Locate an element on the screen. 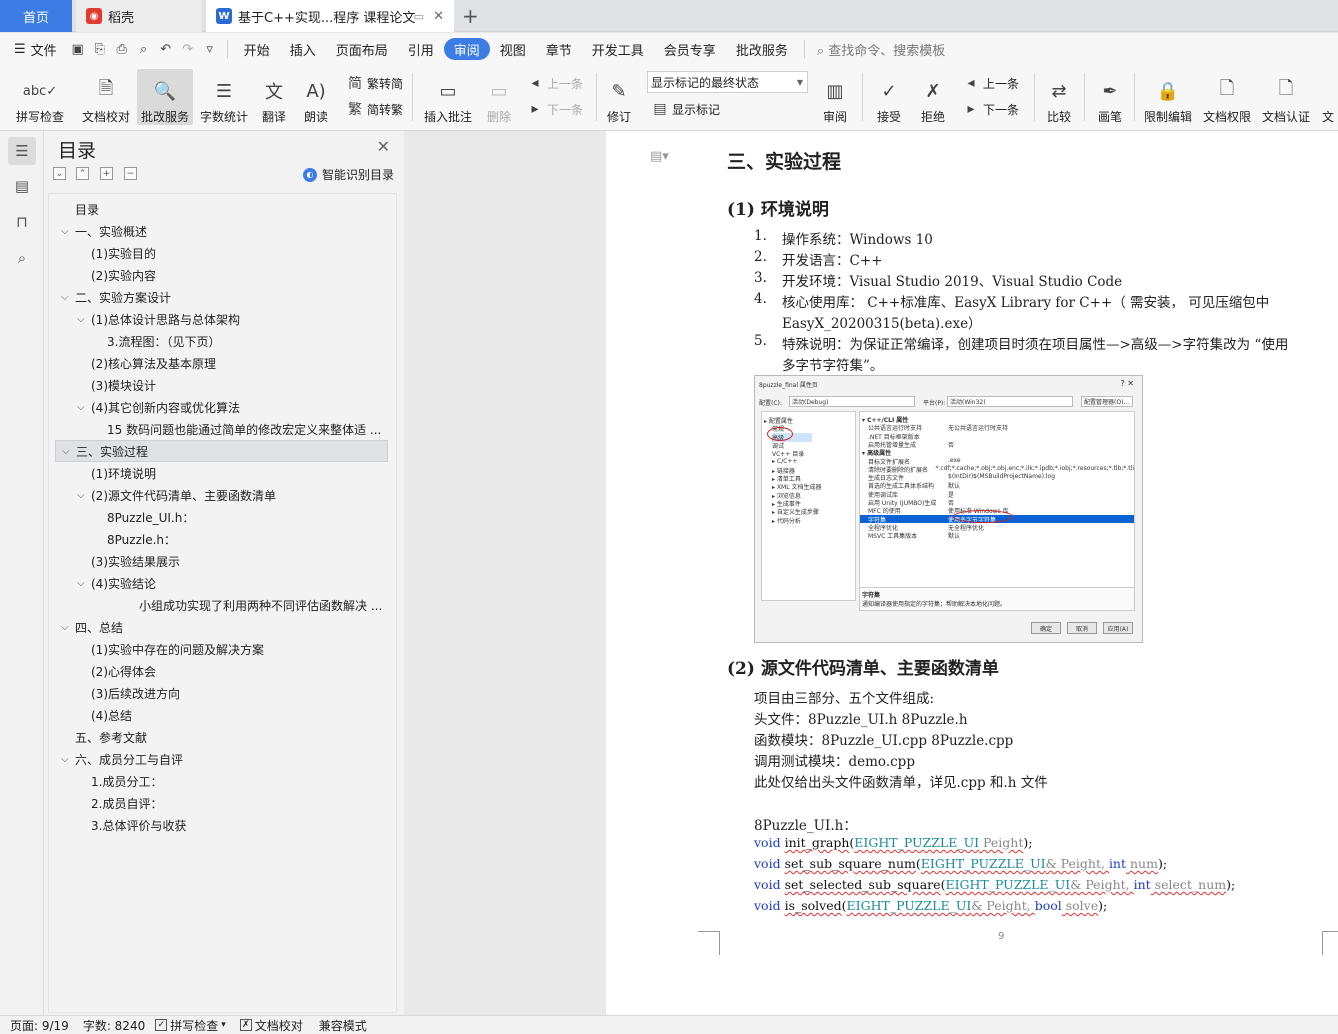 This screenshot has height=1034, width=1338. smart-toc-button: ◐ 智能识别目录 is located at coordinates (348, 174).